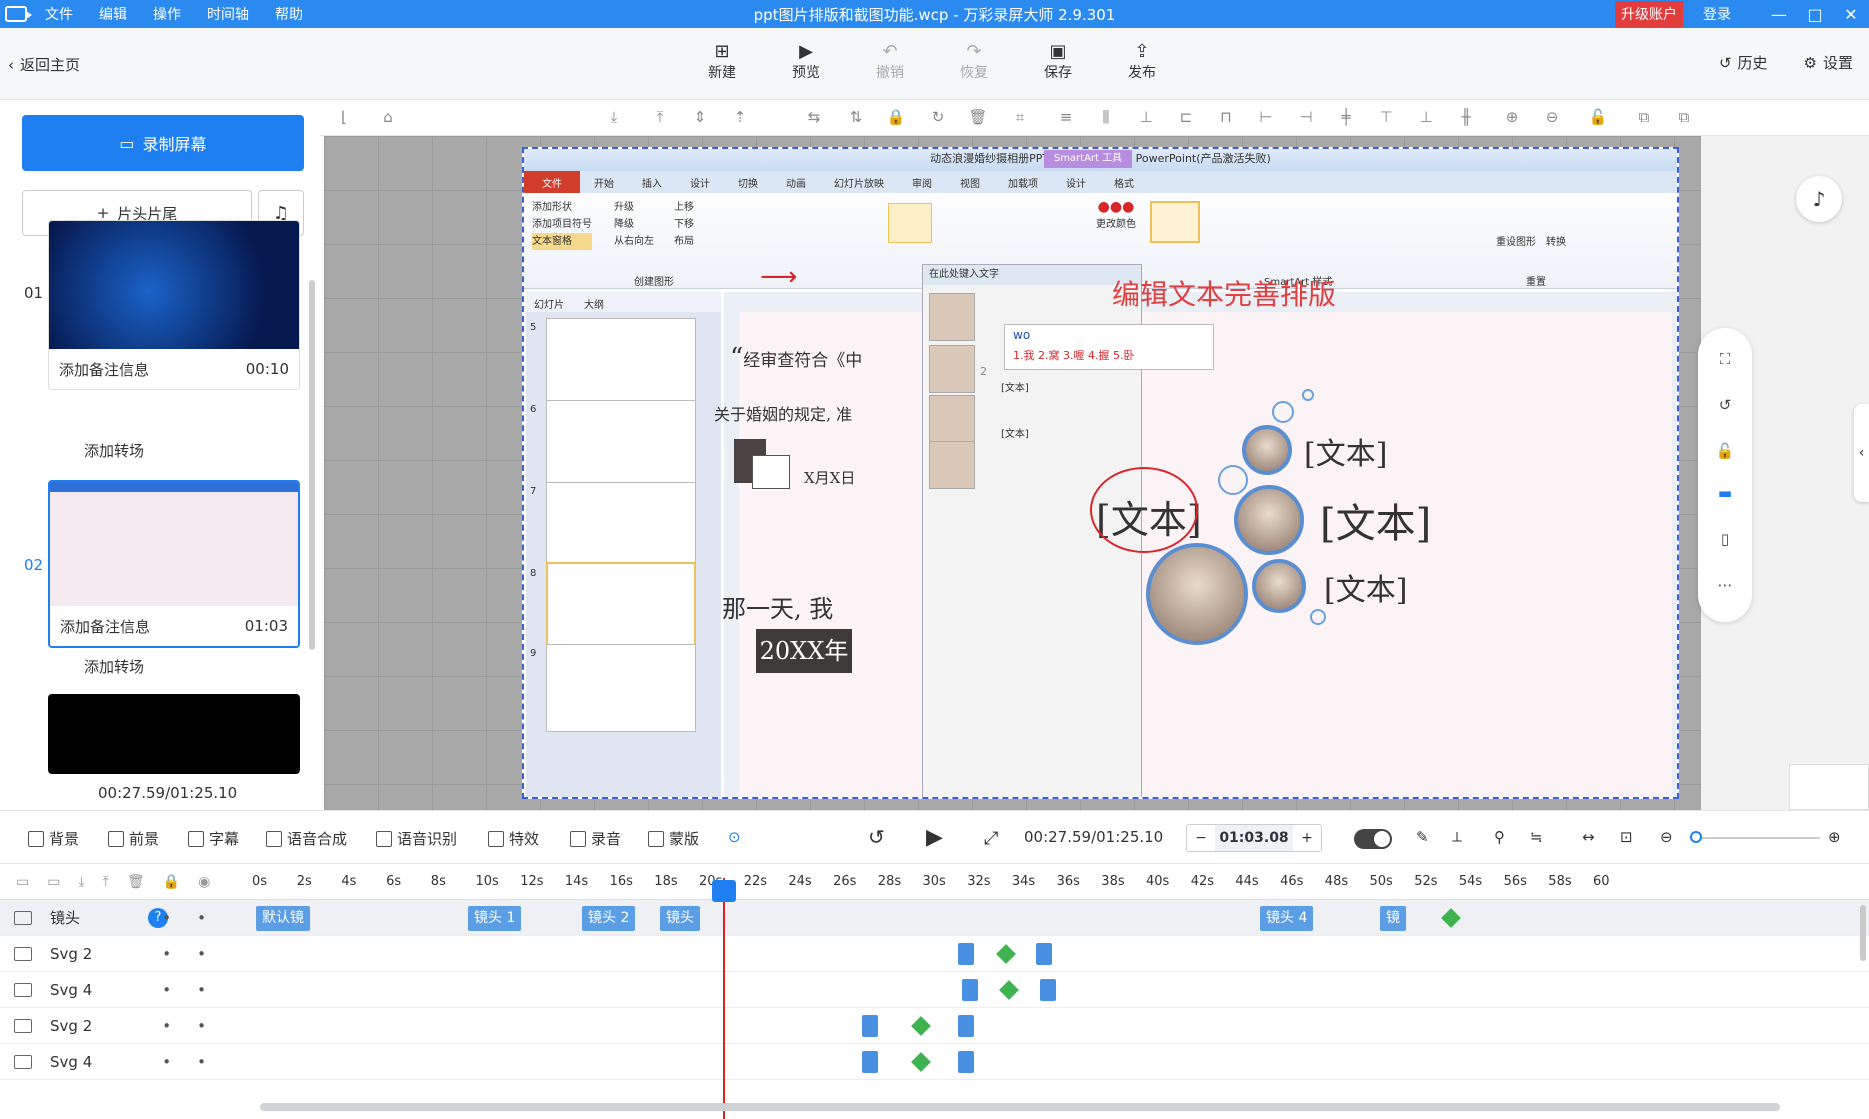 This screenshot has width=1869, height=1119. I want to click on foreground-button: 前景, so click(133, 838).